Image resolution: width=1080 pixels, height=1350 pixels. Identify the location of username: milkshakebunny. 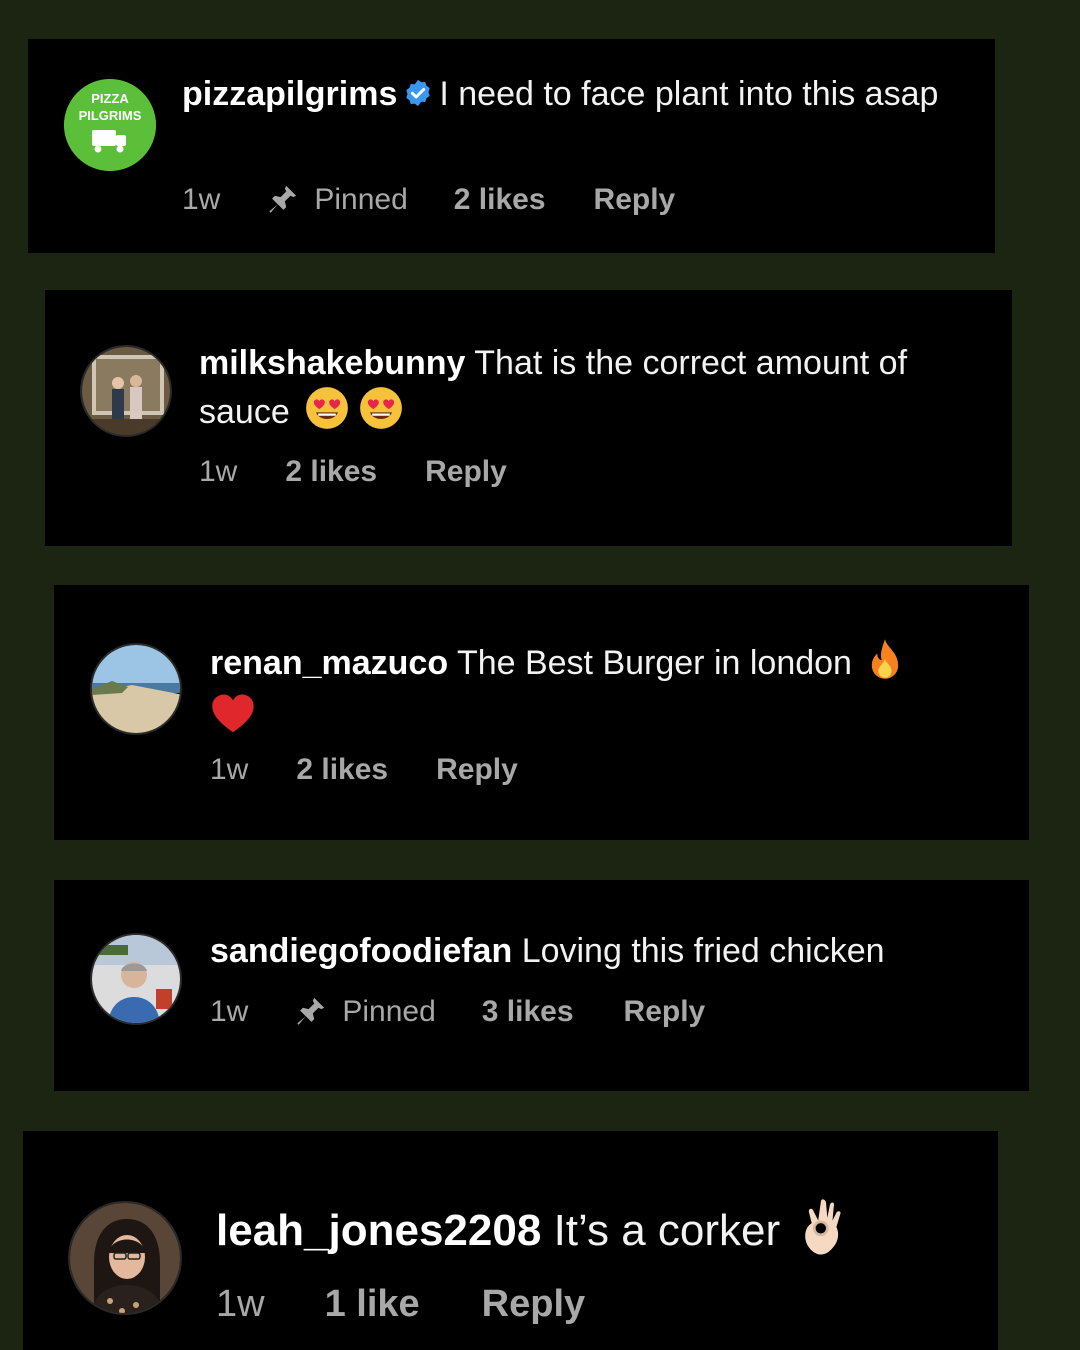
(332, 363).